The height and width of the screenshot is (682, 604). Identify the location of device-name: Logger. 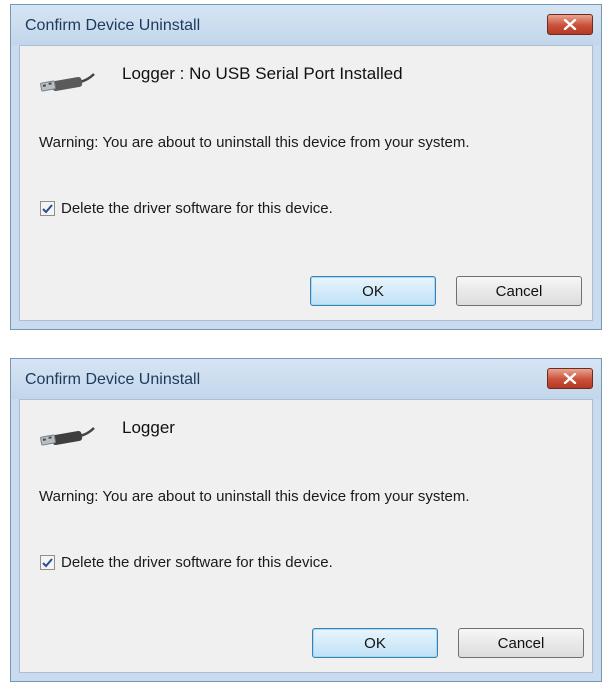
(148, 427).